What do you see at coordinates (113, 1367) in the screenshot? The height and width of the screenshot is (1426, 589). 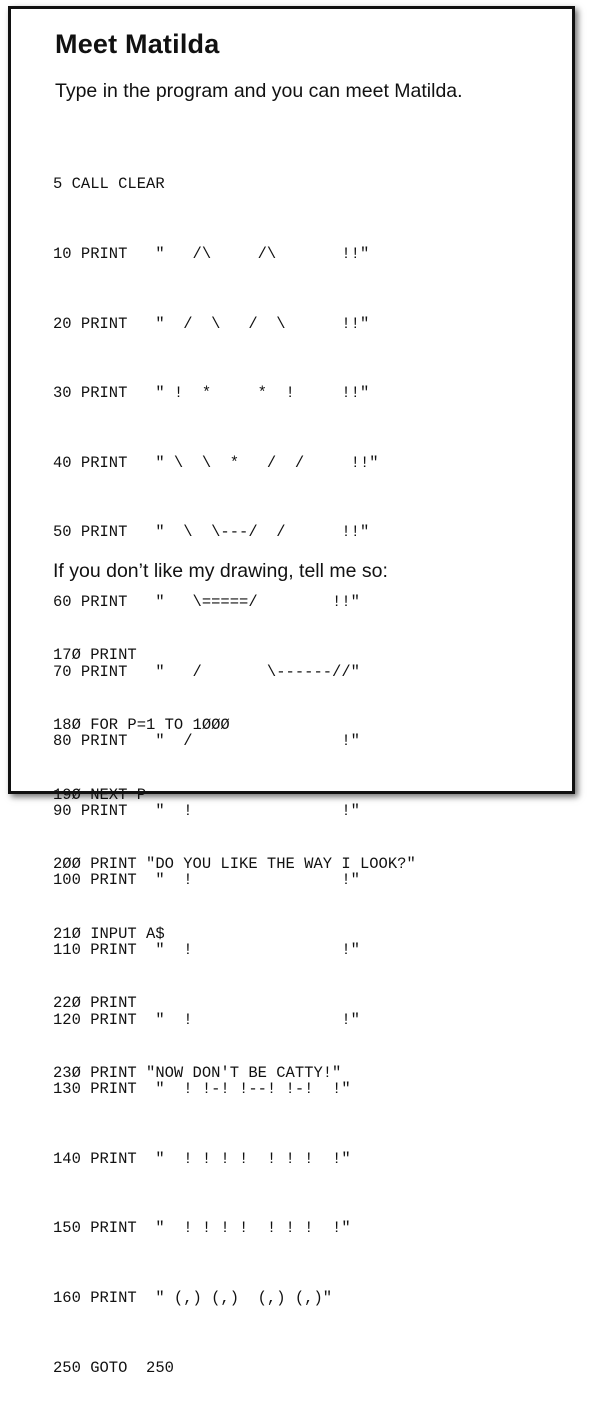 I see `code-line: 250 GOTO 250` at bounding box center [113, 1367].